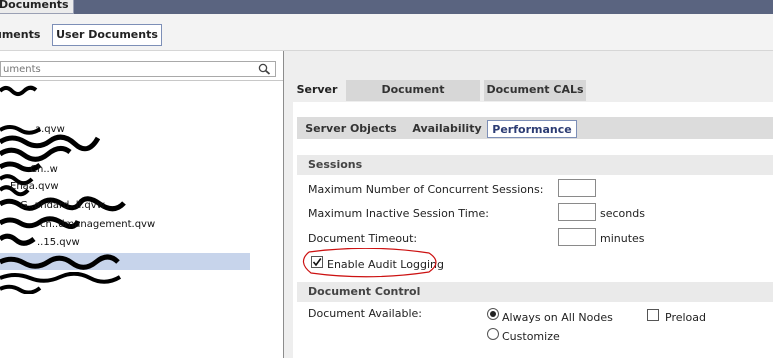  What do you see at coordinates (34, 186) in the screenshot?
I see `tree-item: Enaa.qvw` at bounding box center [34, 186].